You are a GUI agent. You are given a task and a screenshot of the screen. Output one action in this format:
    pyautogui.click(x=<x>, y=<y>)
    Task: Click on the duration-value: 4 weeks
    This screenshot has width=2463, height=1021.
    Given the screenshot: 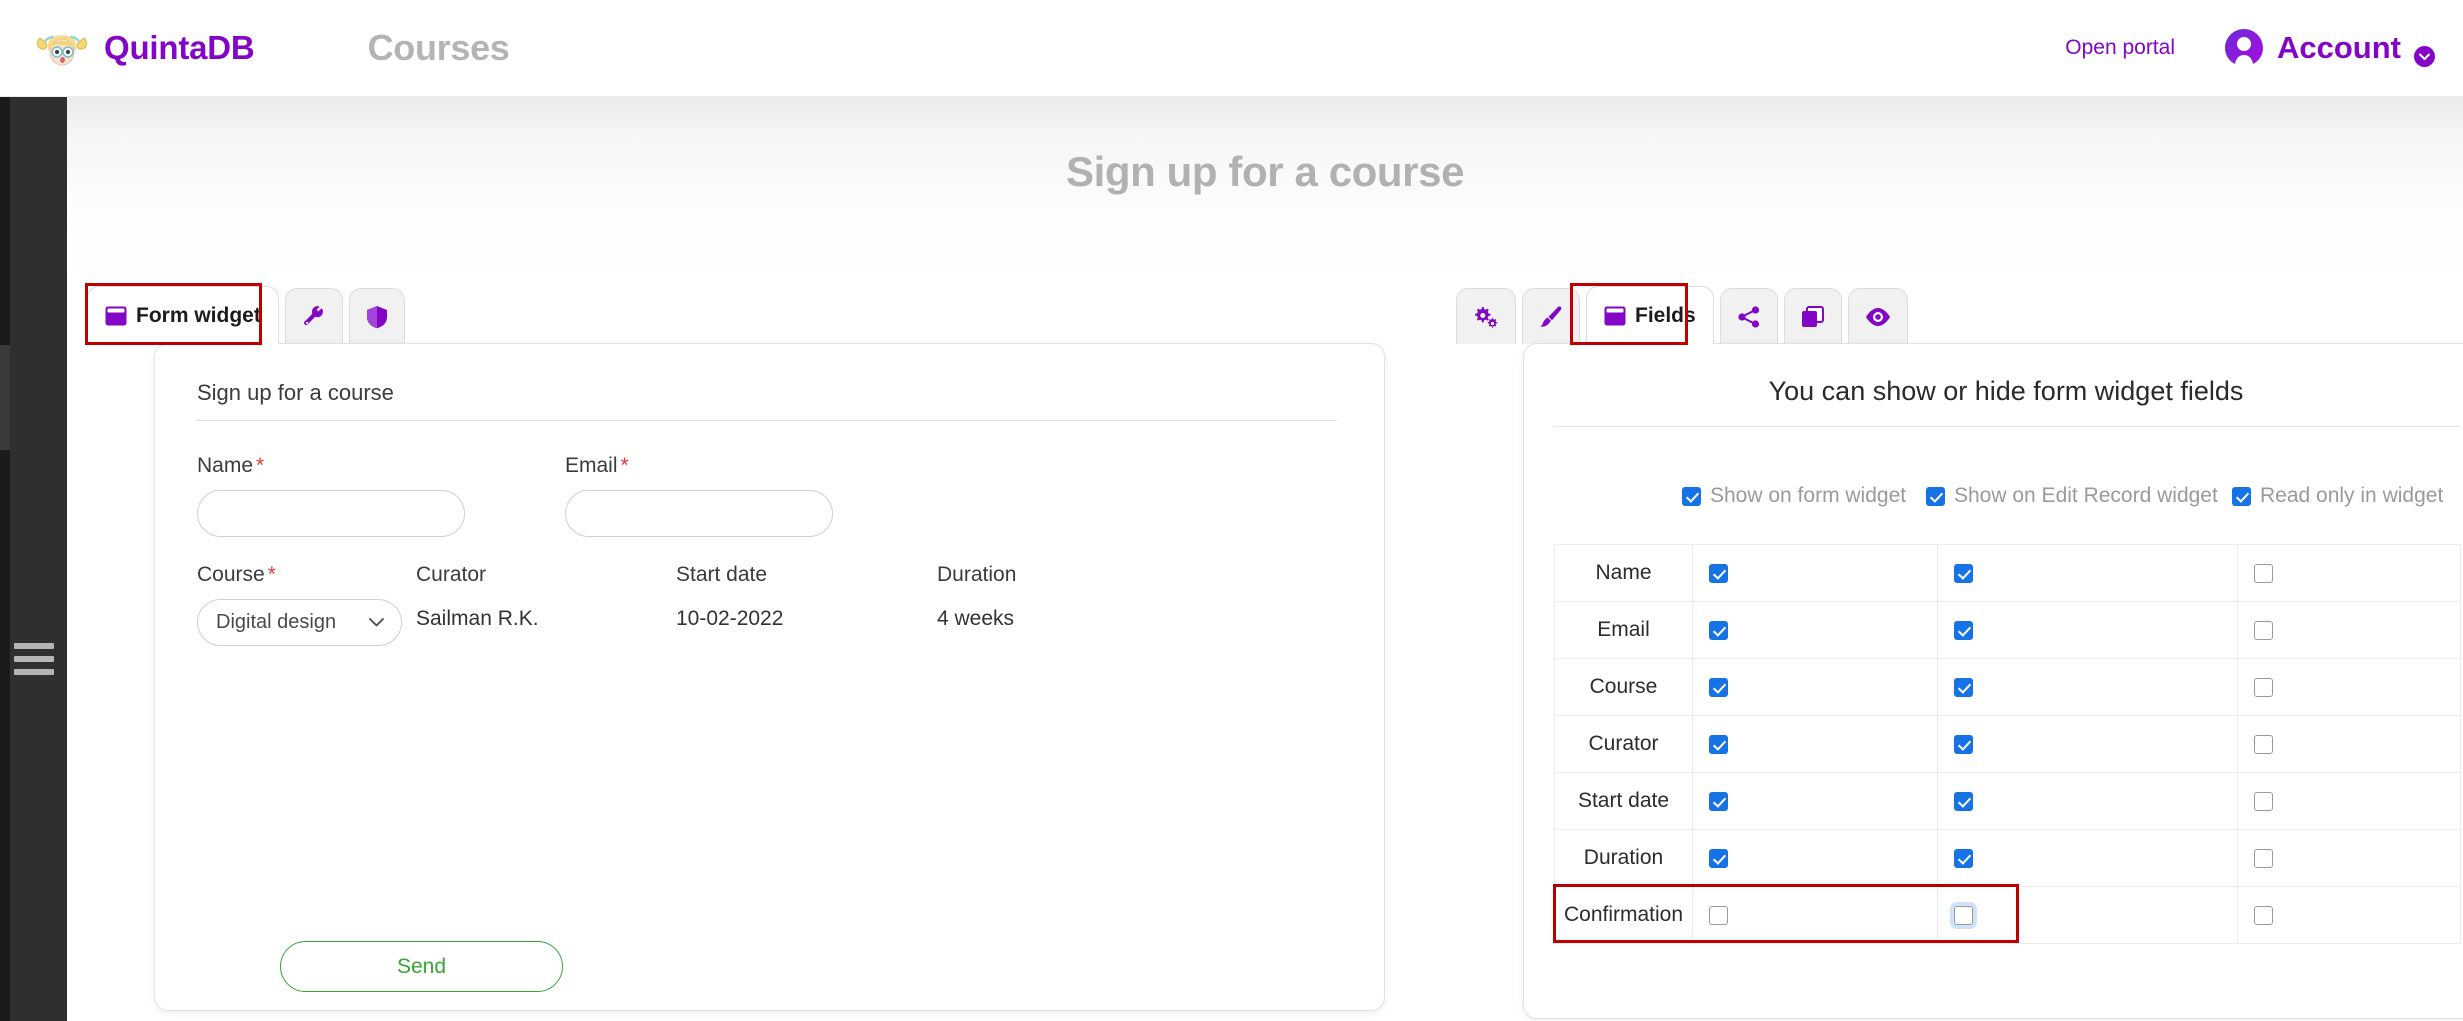 What is the action you would take?
    pyautogui.click(x=976, y=618)
    